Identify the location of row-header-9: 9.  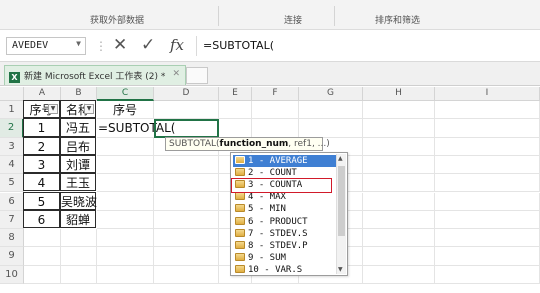
(12, 256).